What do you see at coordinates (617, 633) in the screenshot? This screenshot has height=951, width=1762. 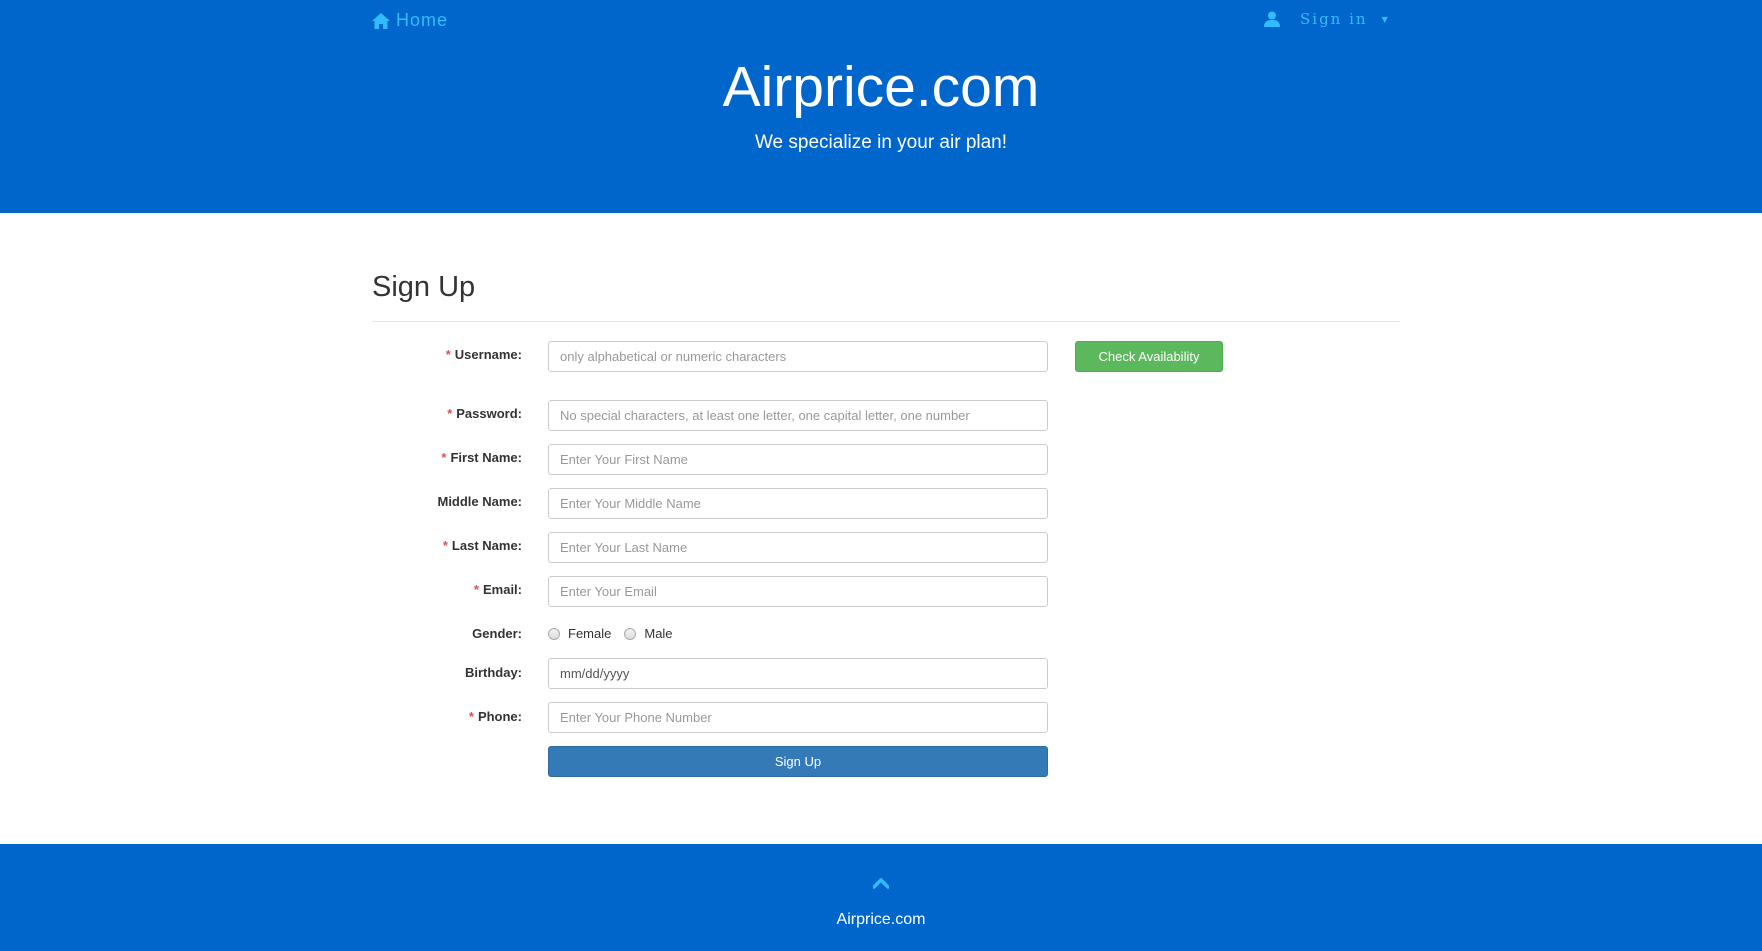 I see `gender-radio-group: Female Male` at bounding box center [617, 633].